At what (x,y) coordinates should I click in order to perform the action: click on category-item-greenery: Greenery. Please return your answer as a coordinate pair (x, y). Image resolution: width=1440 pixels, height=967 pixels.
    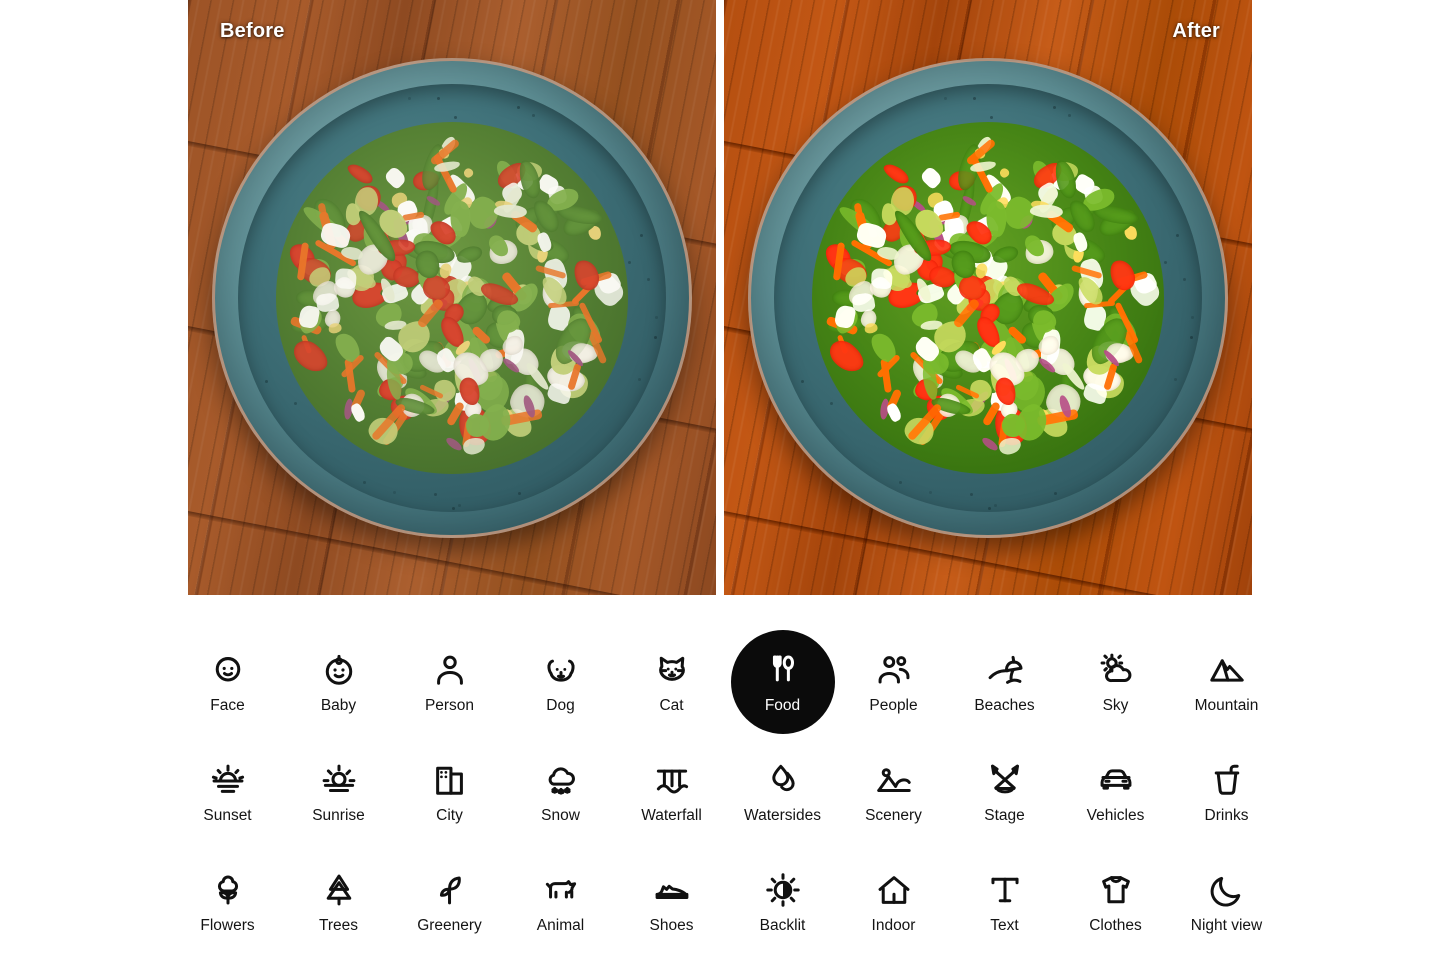
    Looking at the image, I should click on (450, 902).